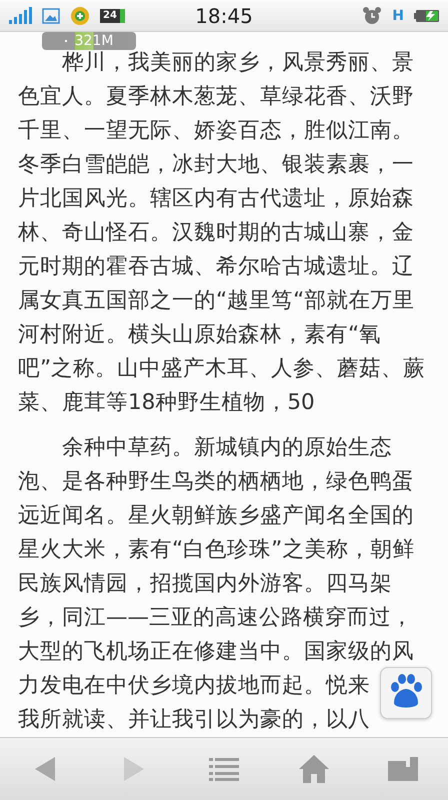 This screenshot has height=800, width=448. What do you see at coordinates (89, 41) in the screenshot?
I see `memory-float: 321M` at bounding box center [89, 41].